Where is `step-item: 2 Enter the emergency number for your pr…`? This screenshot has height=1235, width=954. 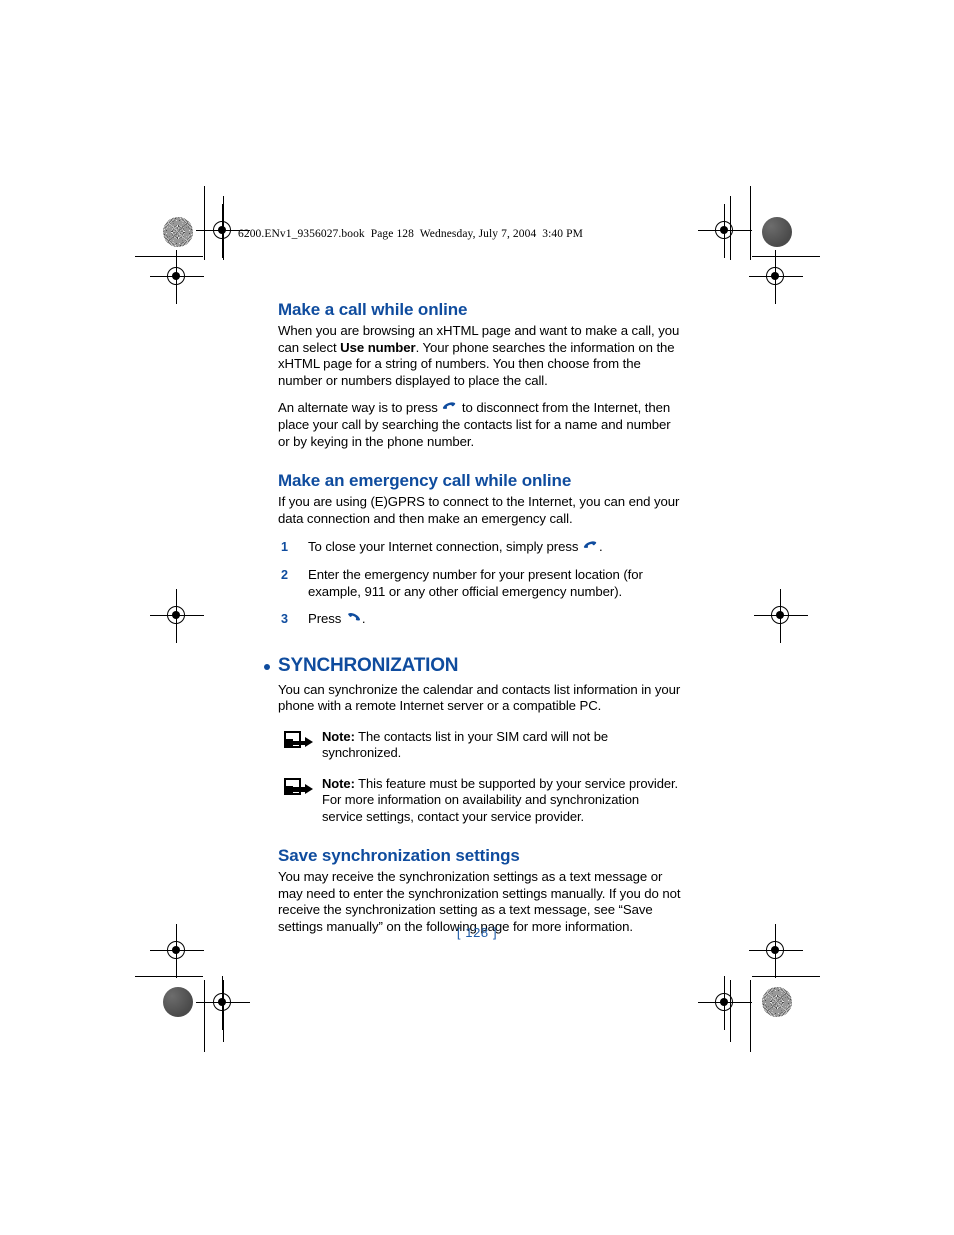
step-item: 2 Enter the emergency number for your pr… is located at coordinates (480, 583).